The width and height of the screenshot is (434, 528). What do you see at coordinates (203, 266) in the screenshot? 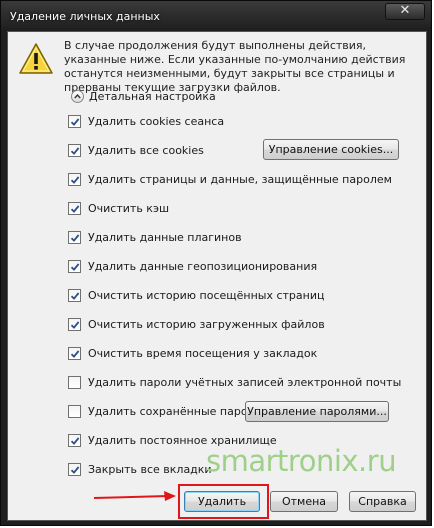
I see `option-label: Удалить данные геопозиционирования` at bounding box center [203, 266].